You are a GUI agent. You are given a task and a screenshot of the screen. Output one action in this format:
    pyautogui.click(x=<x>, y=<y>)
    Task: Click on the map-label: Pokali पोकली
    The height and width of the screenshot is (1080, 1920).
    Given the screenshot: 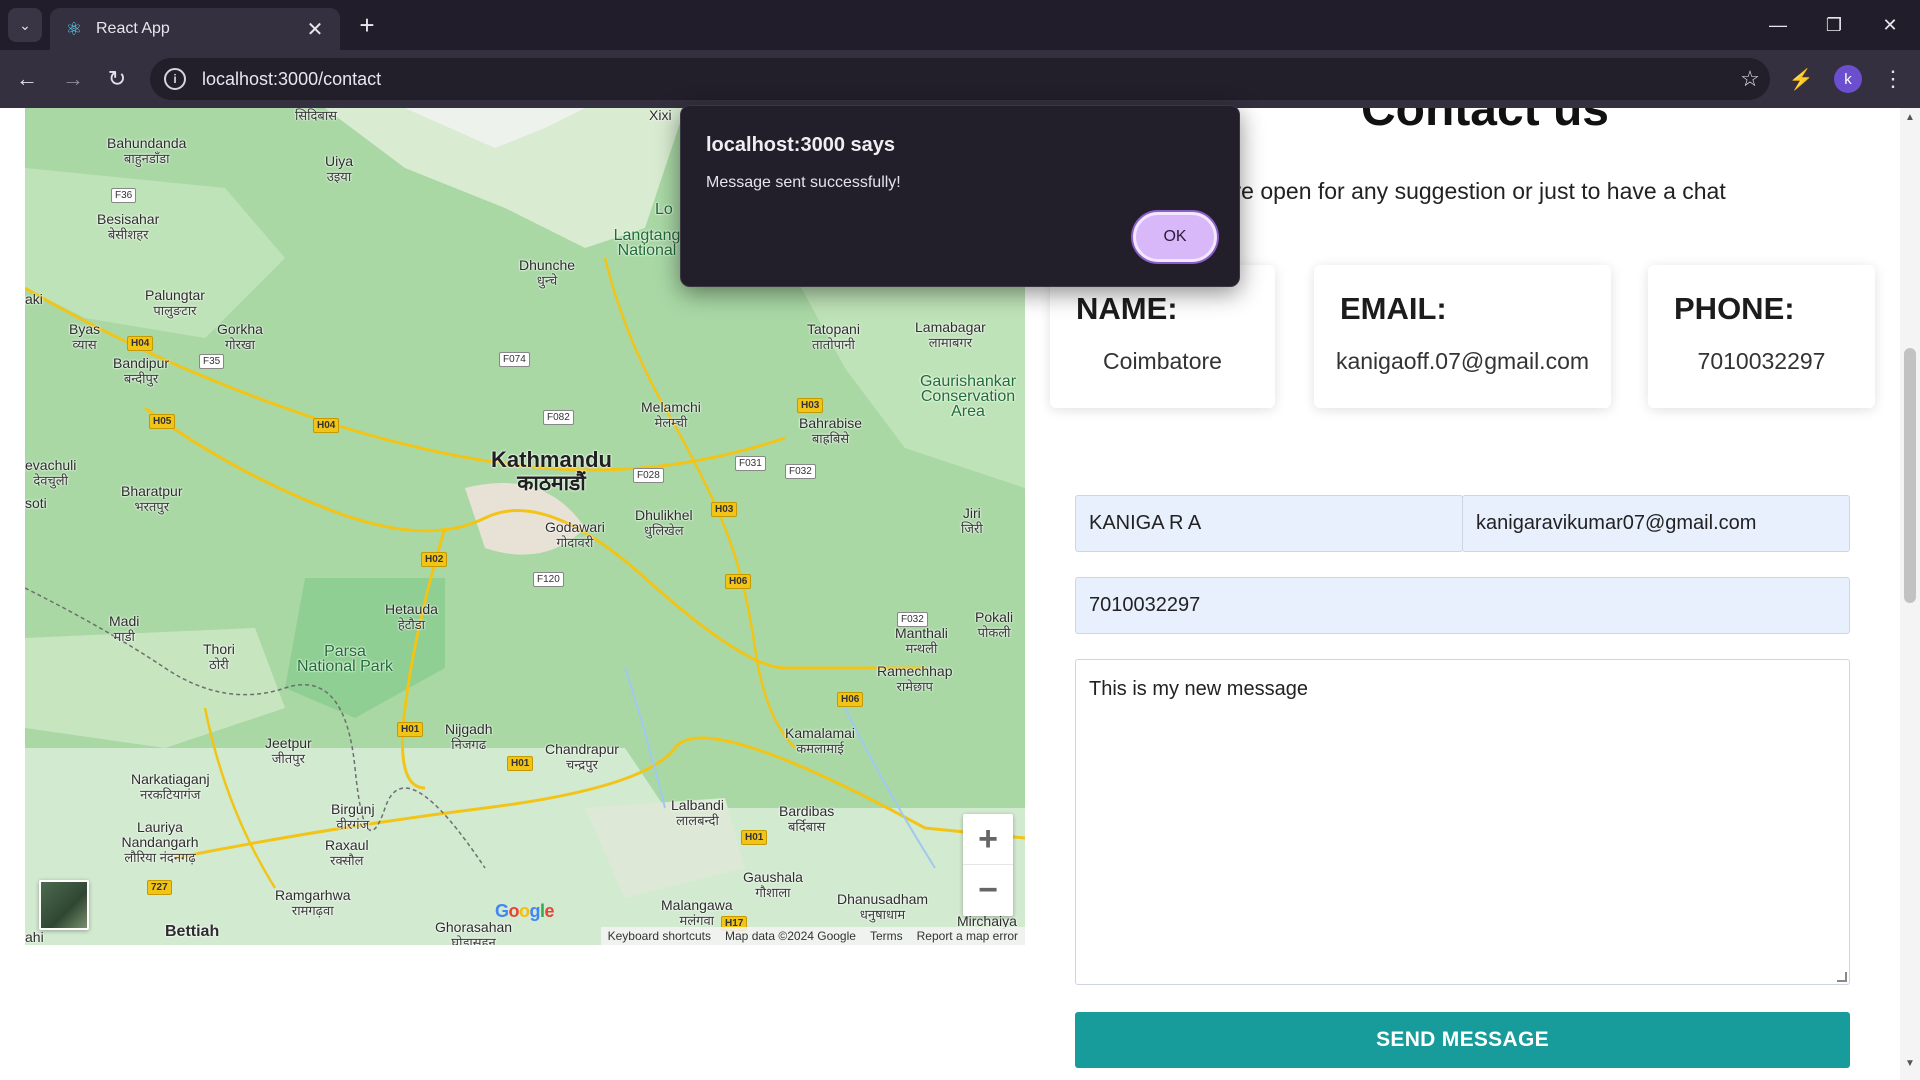 What is the action you would take?
    pyautogui.click(x=994, y=625)
    